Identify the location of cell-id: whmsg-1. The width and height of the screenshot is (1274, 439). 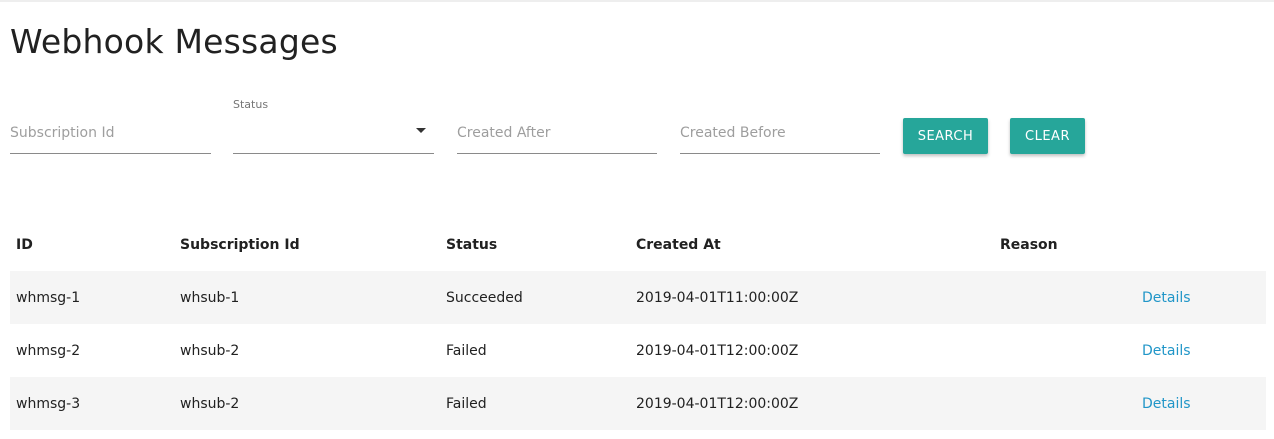
(48, 297).